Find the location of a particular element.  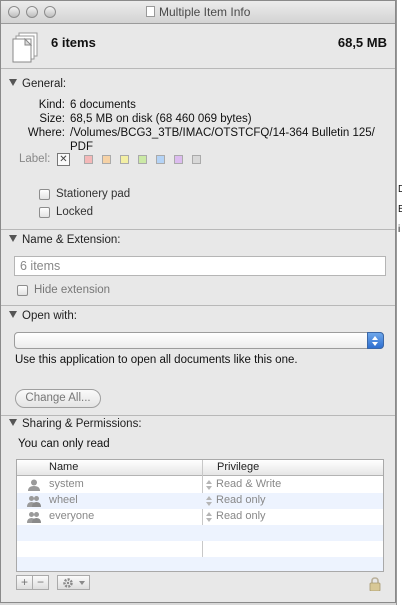

section-general: General: is located at coordinates (37, 84).